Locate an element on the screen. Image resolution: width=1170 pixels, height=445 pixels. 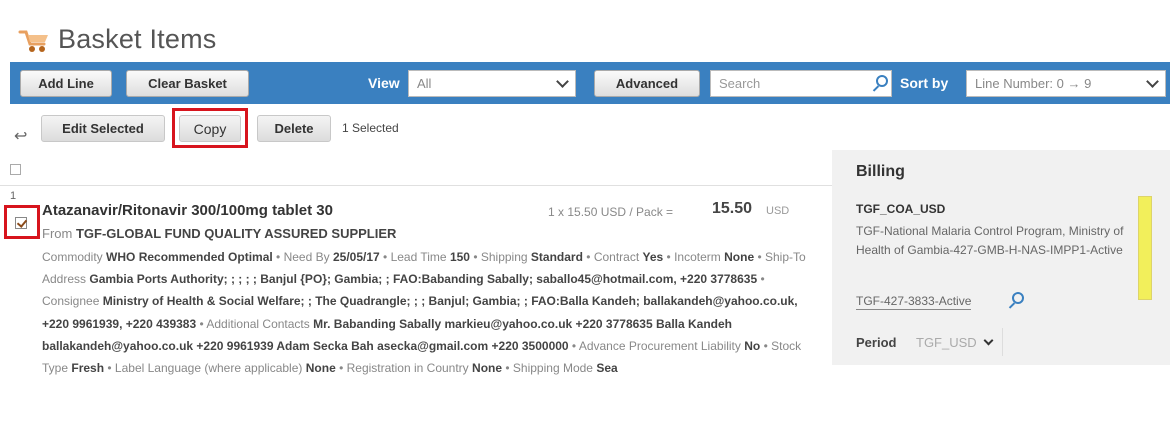
page-header: Basket Items is located at coordinates (117, 39).